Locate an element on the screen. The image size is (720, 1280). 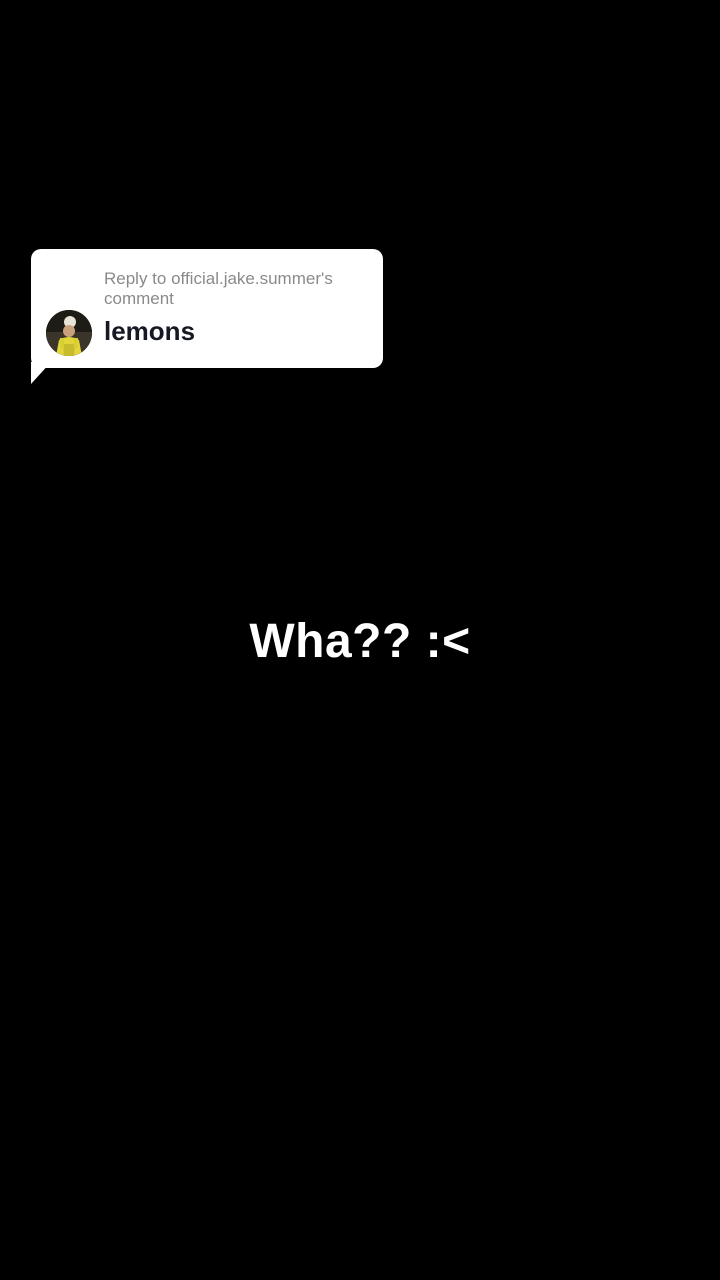
comment-text: lemons is located at coordinates (150, 331).